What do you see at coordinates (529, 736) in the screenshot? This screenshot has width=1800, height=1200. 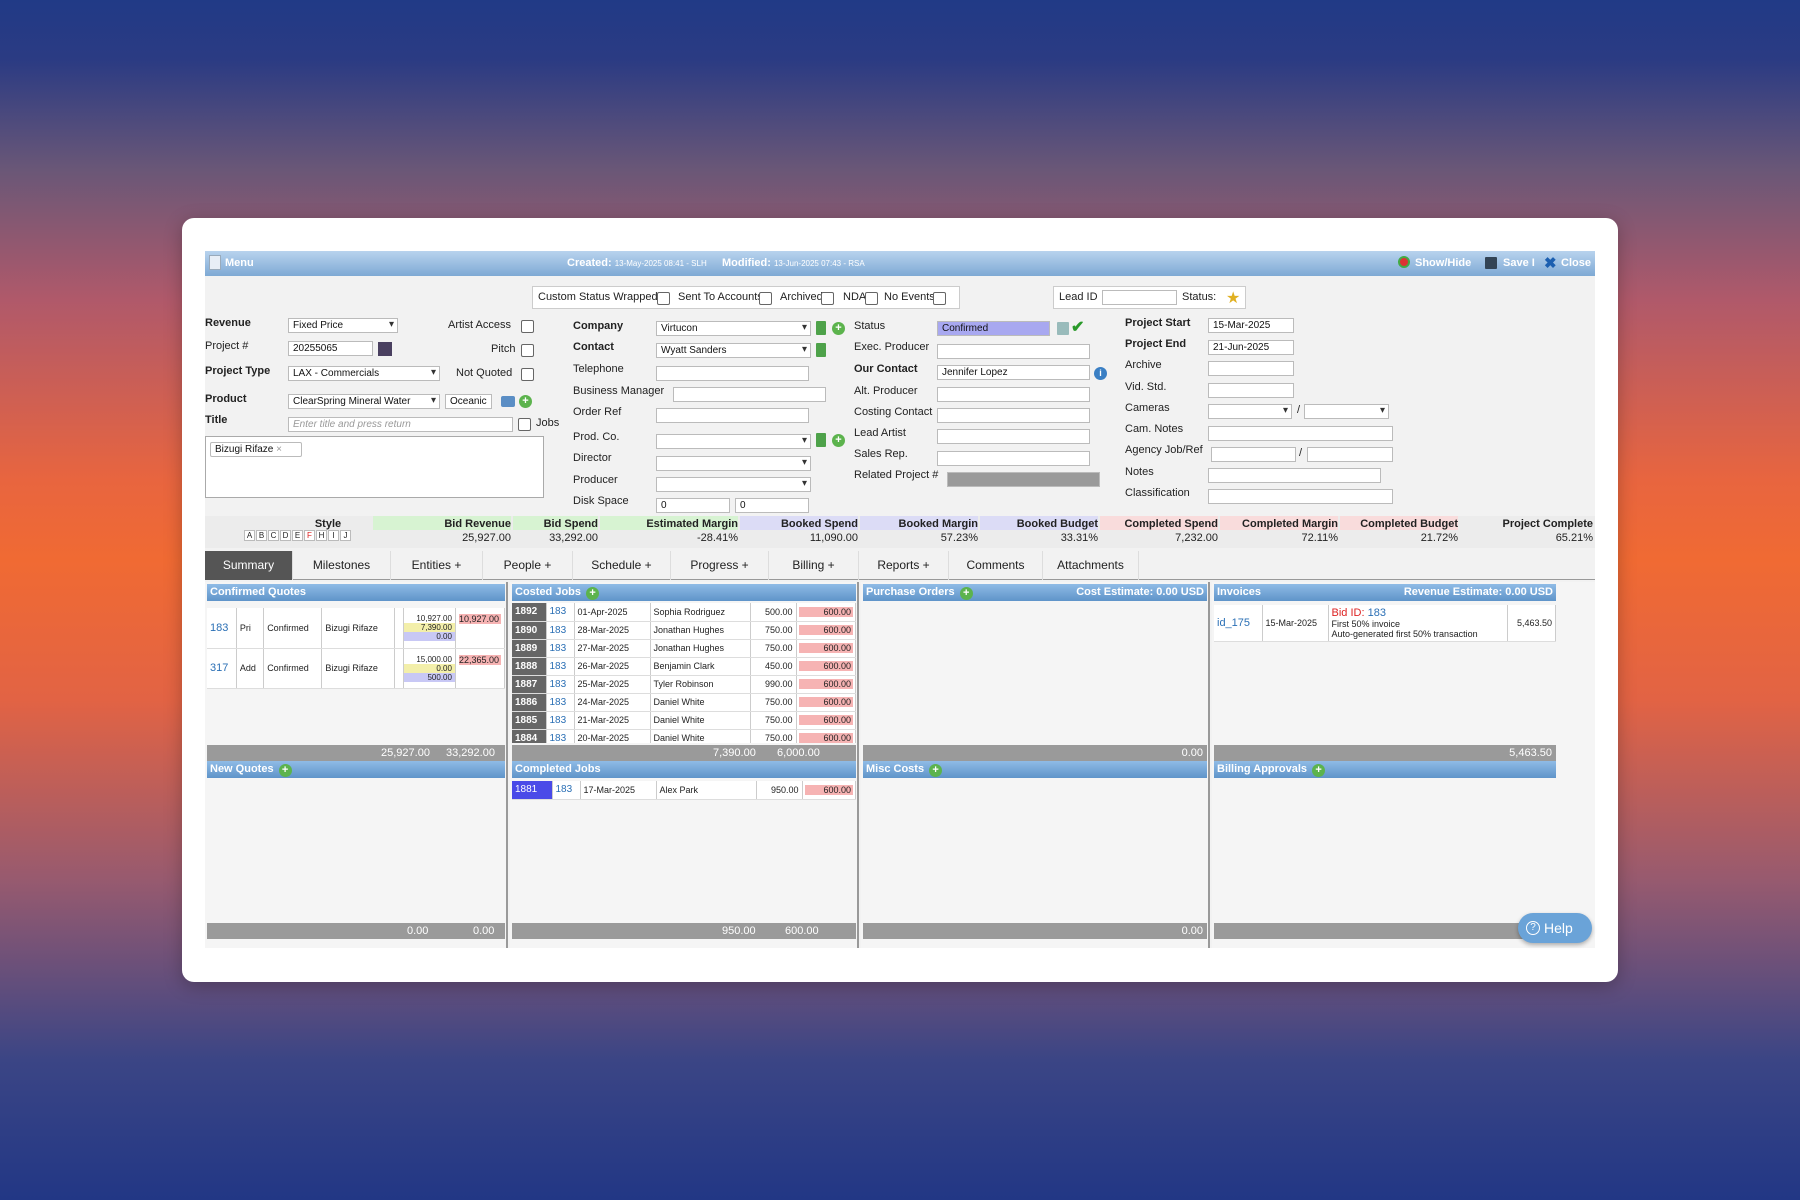 I see `job-id: 1884` at bounding box center [529, 736].